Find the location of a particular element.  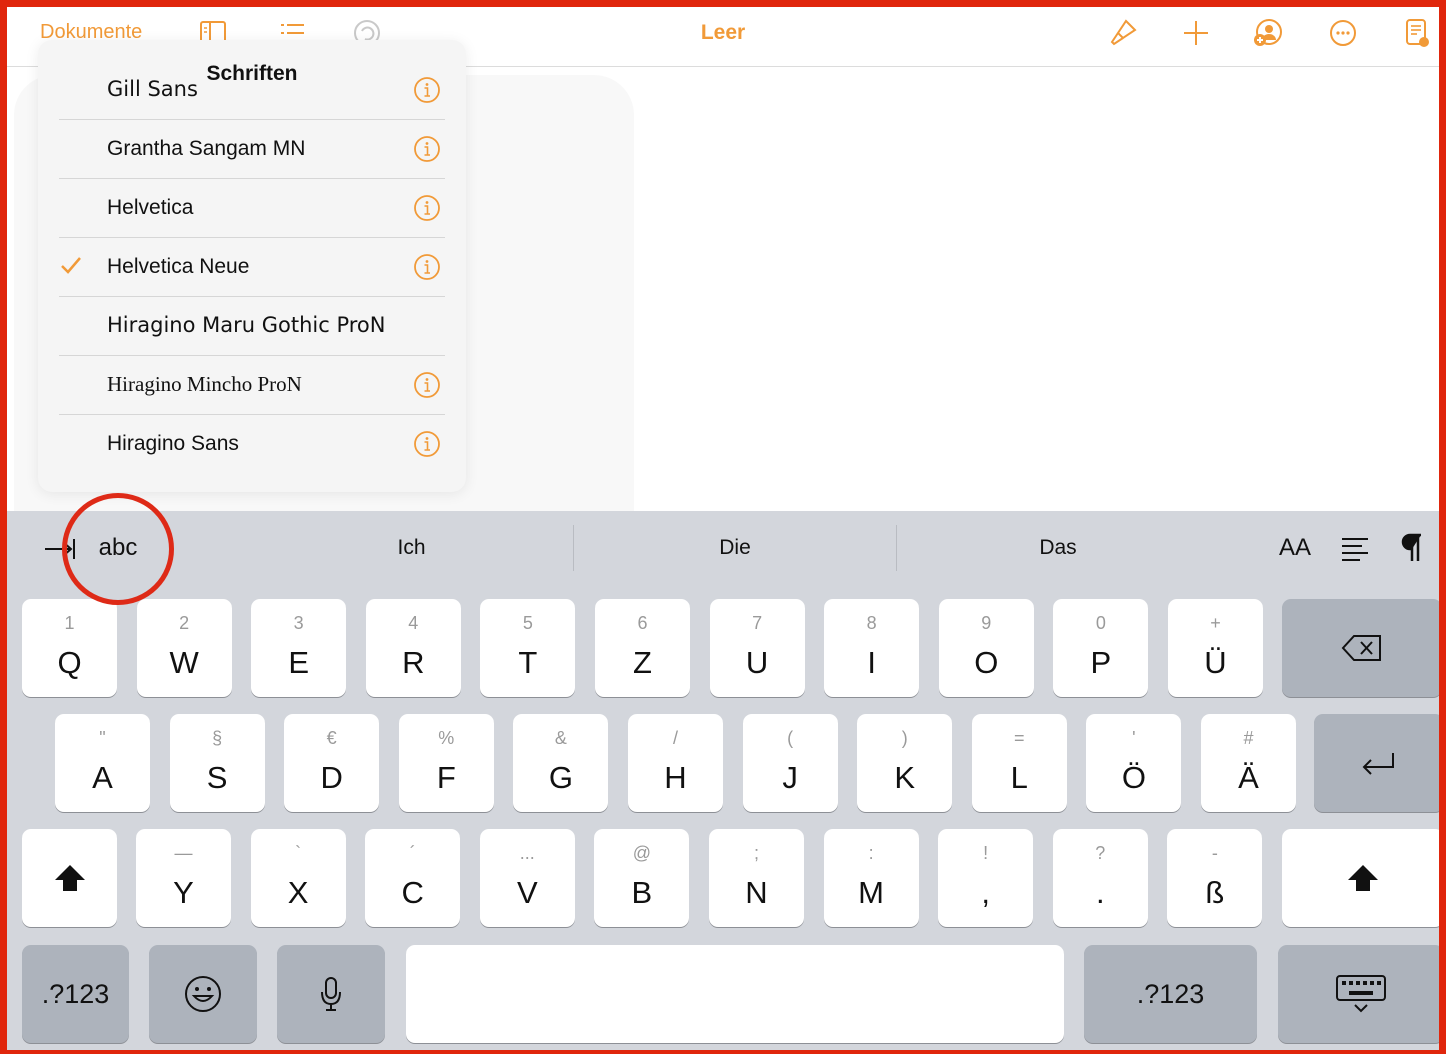

key-label: U is located at coordinates (757, 662).